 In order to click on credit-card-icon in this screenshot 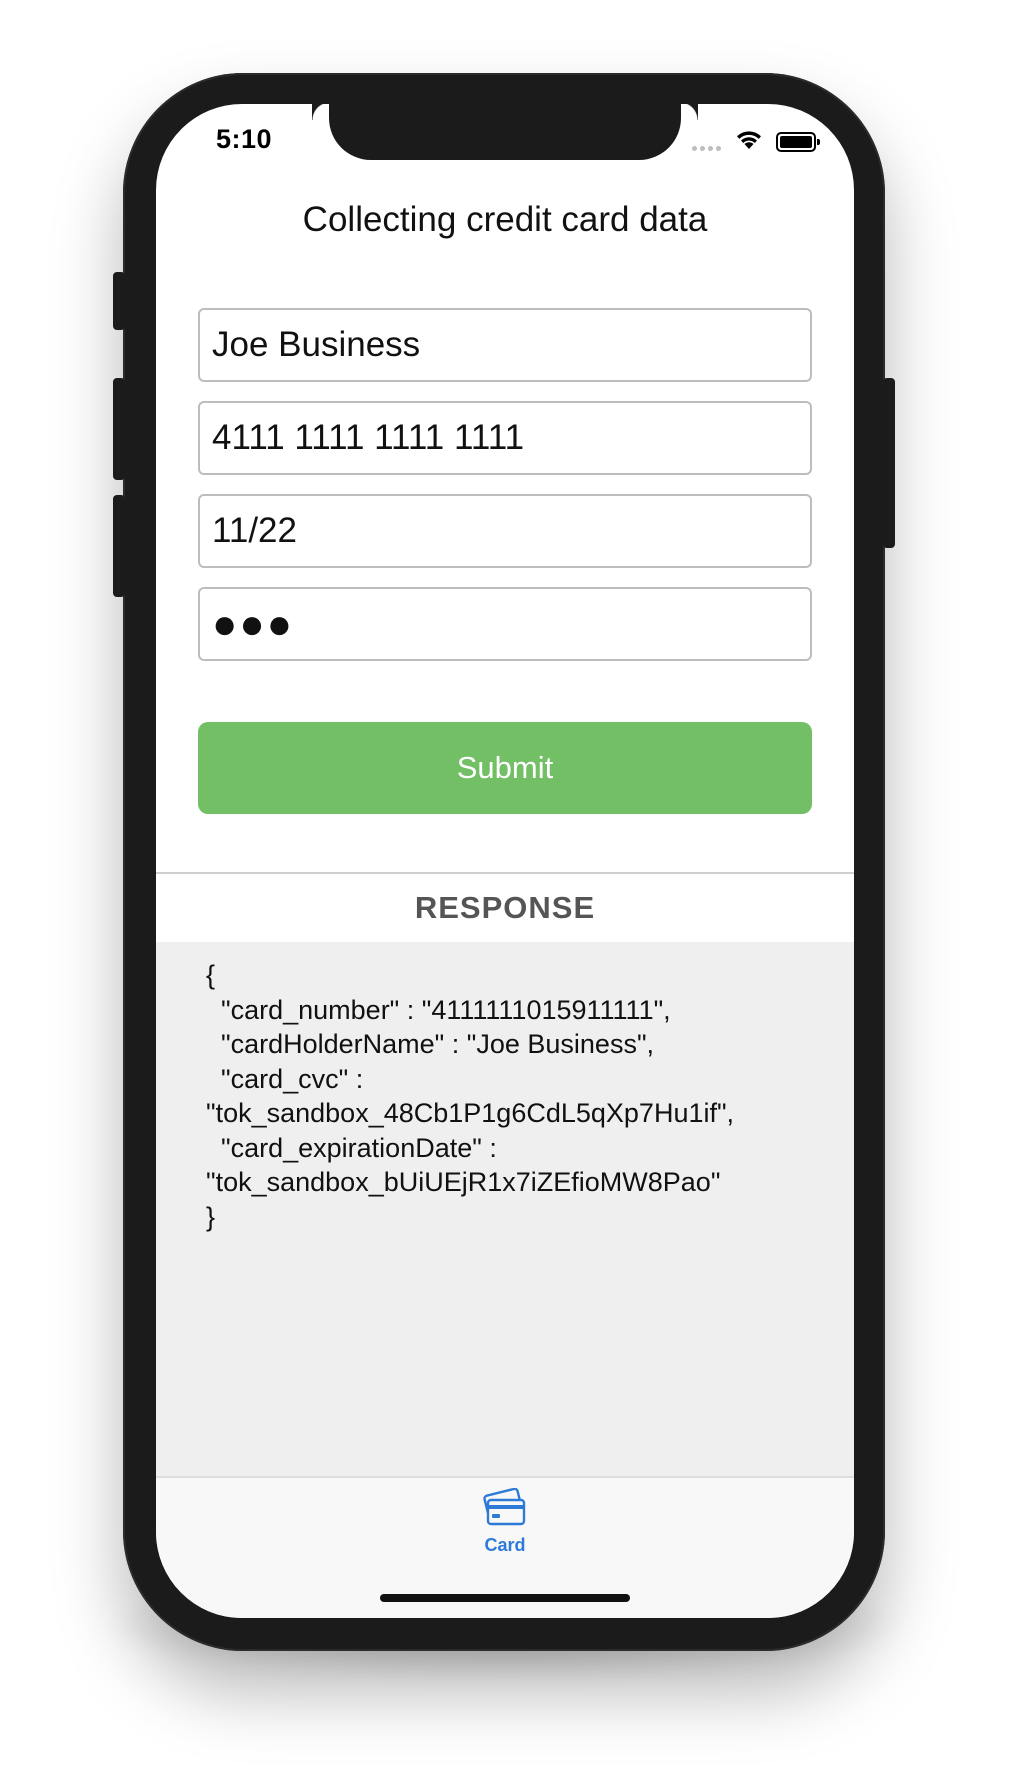, I will do `click(504, 1506)`.